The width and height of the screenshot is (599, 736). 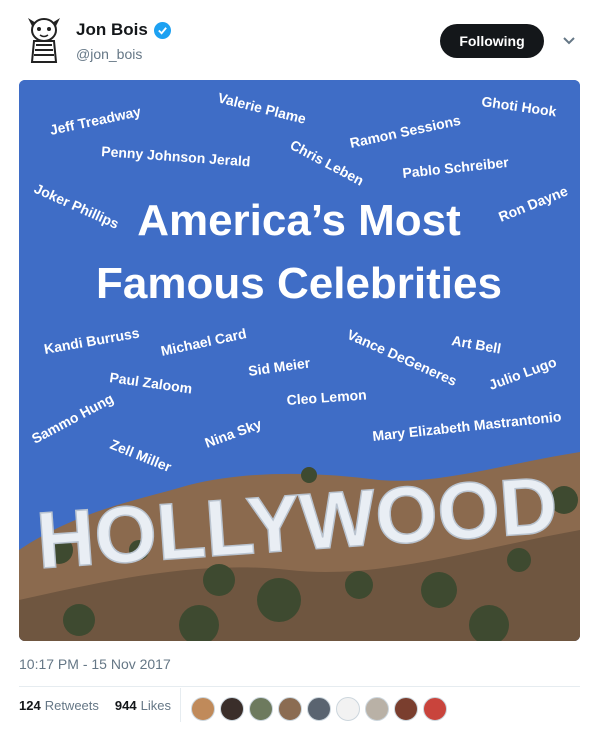 What do you see at coordinates (123, 41) in the screenshot?
I see `author-info: Jon Bois @jon_bois` at bounding box center [123, 41].